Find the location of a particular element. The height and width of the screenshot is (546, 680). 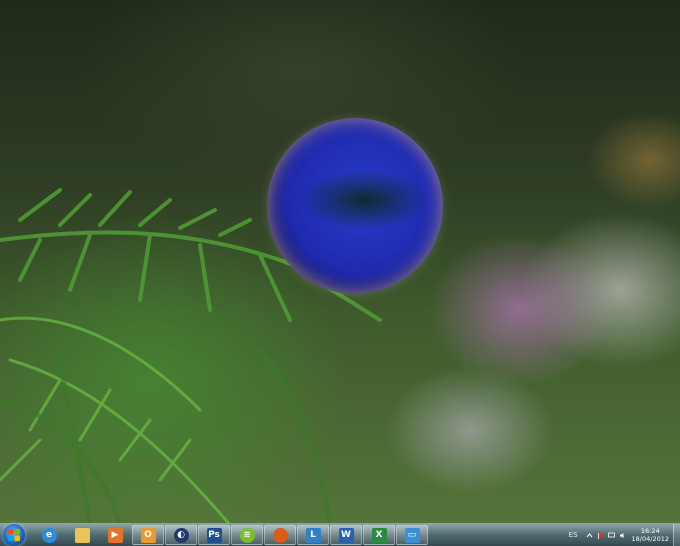

photoshop-icon: Ps is located at coordinates (214, 535).